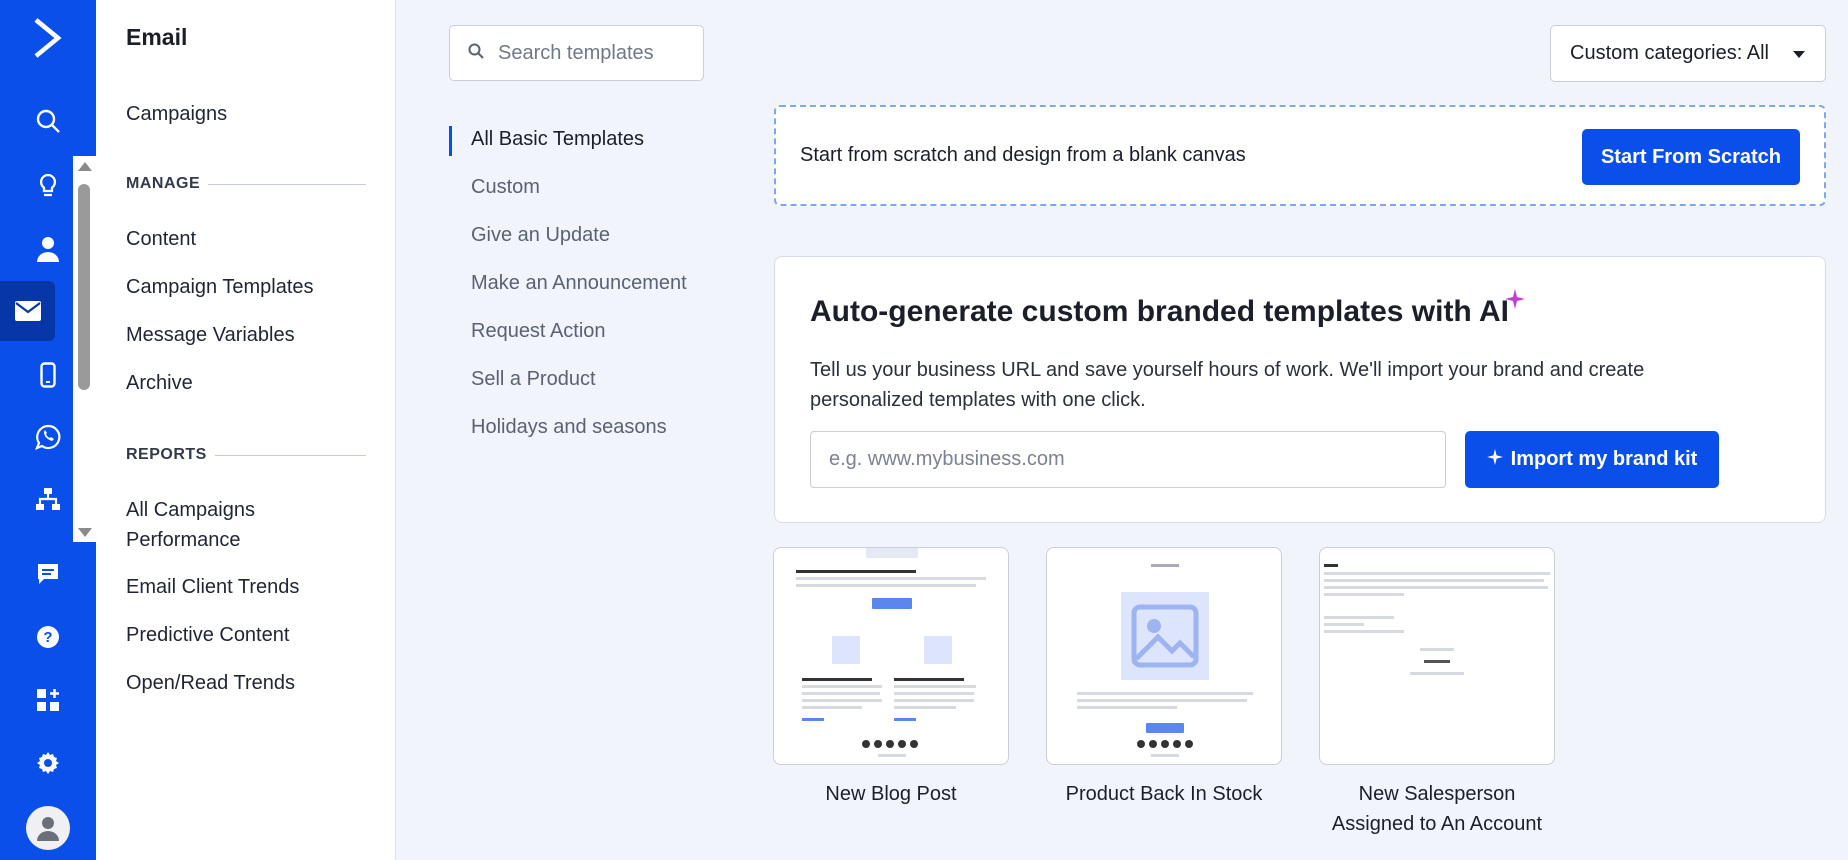 The image size is (1848, 860). I want to click on template-card-new-blog-post: New Blog Post, so click(891, 678).